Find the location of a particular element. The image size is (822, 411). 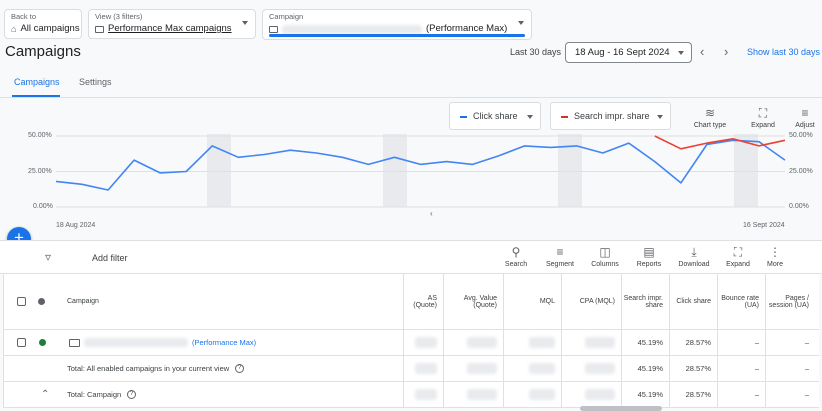

column-mql: MQL is located at coordinates (532, 301).